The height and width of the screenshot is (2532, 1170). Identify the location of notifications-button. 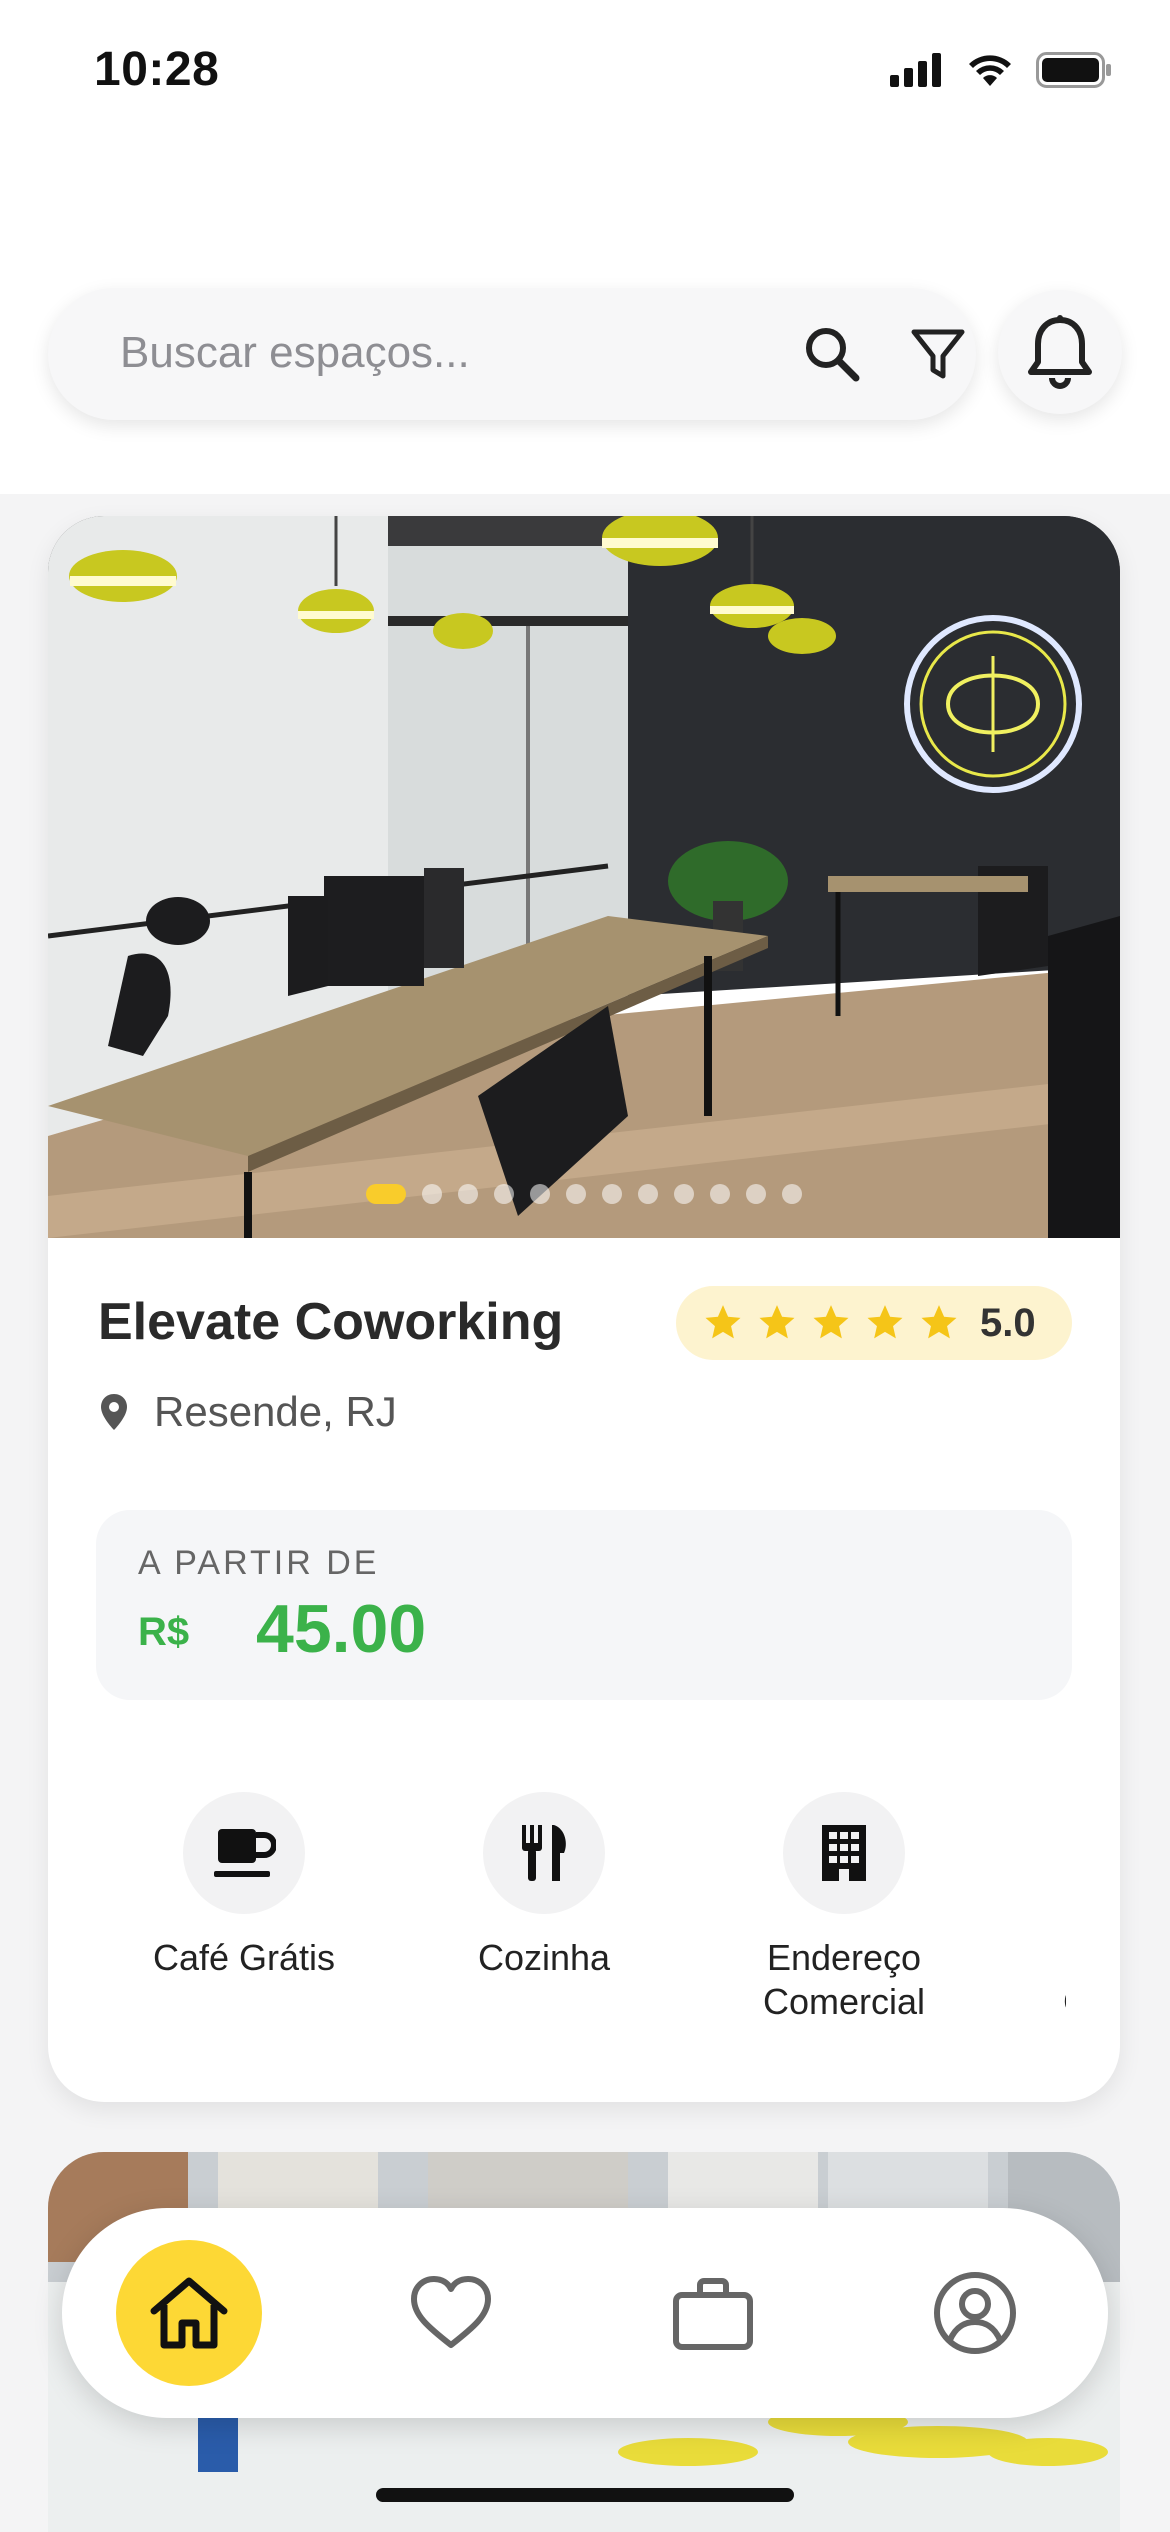
(1060, 352).